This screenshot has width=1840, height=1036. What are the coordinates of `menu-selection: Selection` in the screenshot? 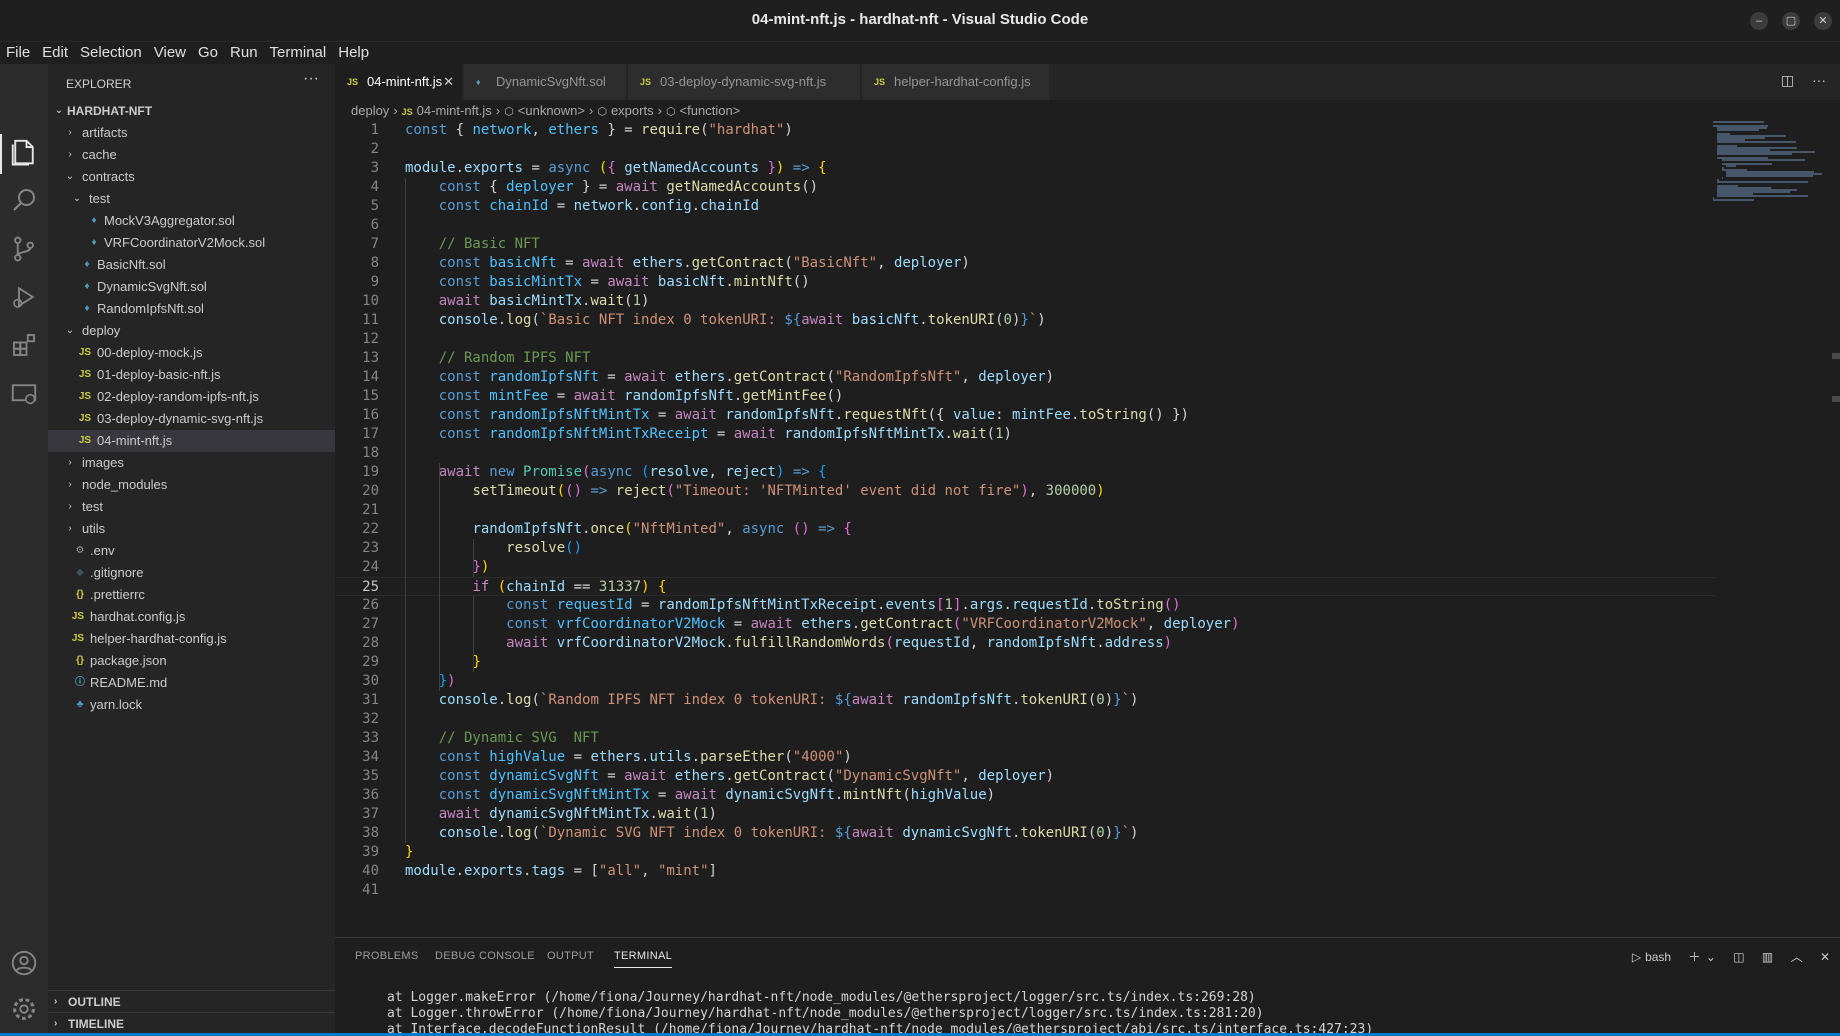 It's located at (111, 53).